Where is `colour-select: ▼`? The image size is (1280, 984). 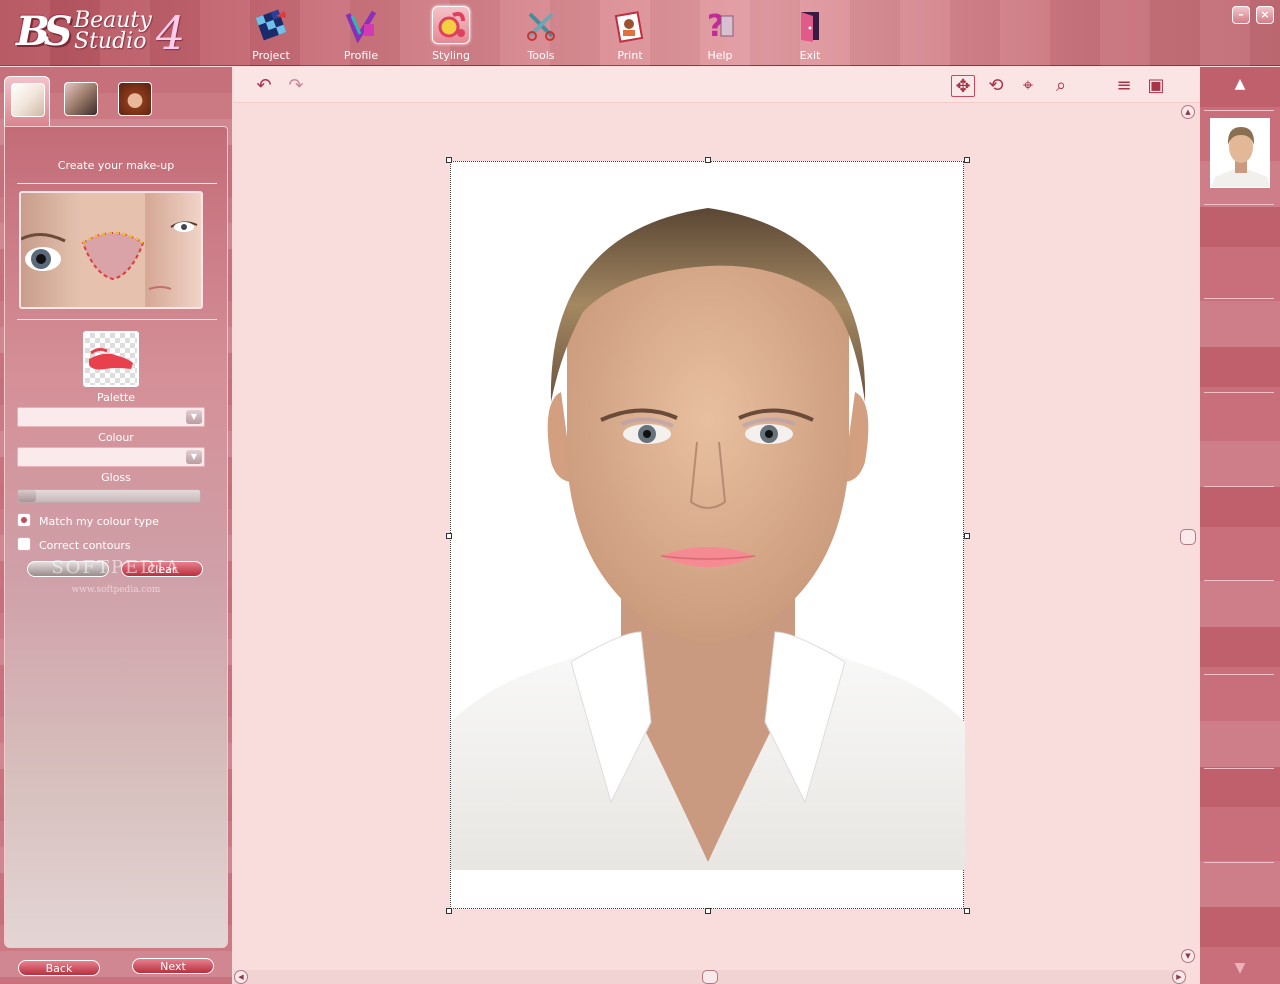 colour-select: ▼ is located at coordinates (111, 457).